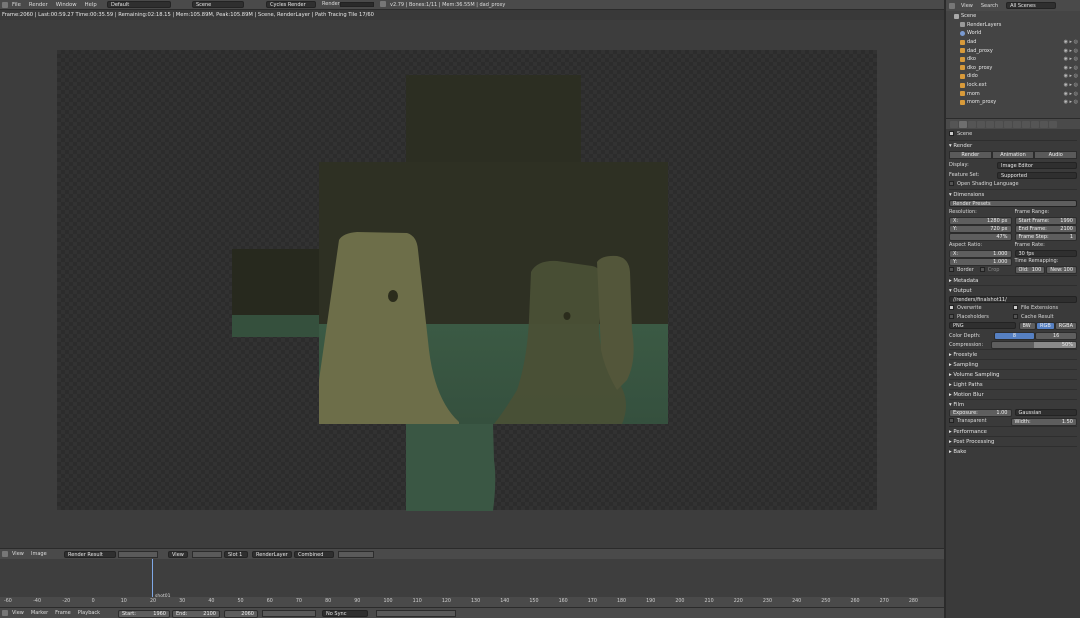  What do you see at coordinates (207, 554) in the screenshot?
I see `pivot-buttons` at bounding box center [207, 554].